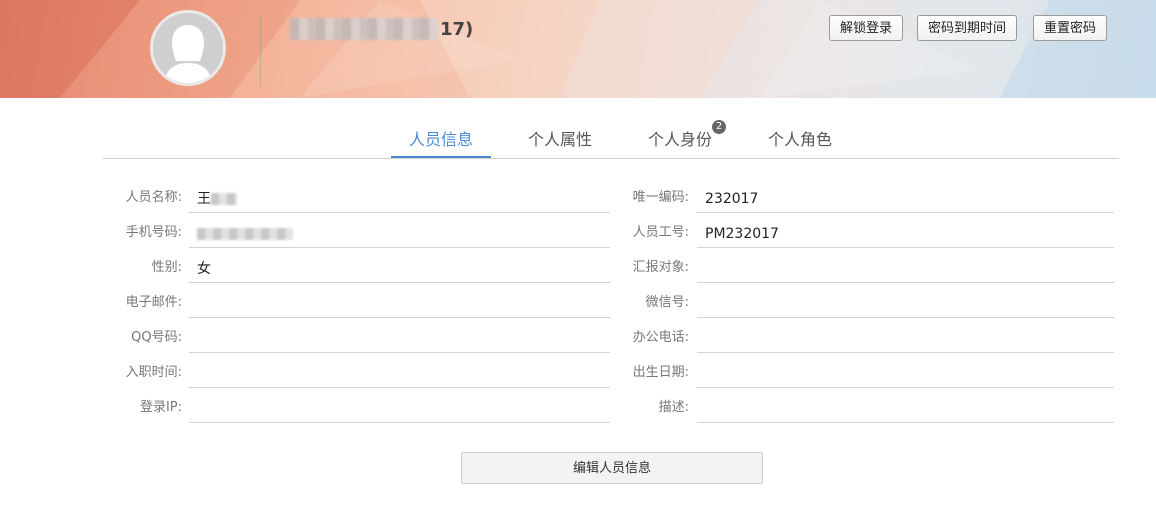 The height and width of the screenshot is (514, 1156). What do you see at coordinates (905, 270) in the screenshot?
I see `report-to-field` at bounding box center [905, 270].